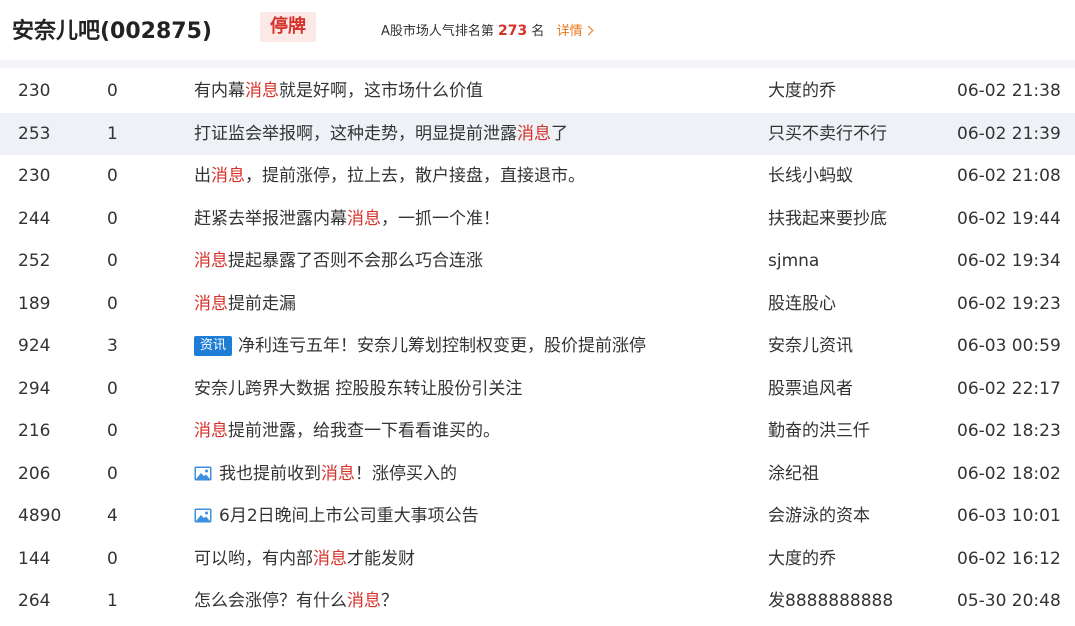 The width and height of the screenshot is (1075, 626). I want to click on read-count: 264, so click(34, 601).